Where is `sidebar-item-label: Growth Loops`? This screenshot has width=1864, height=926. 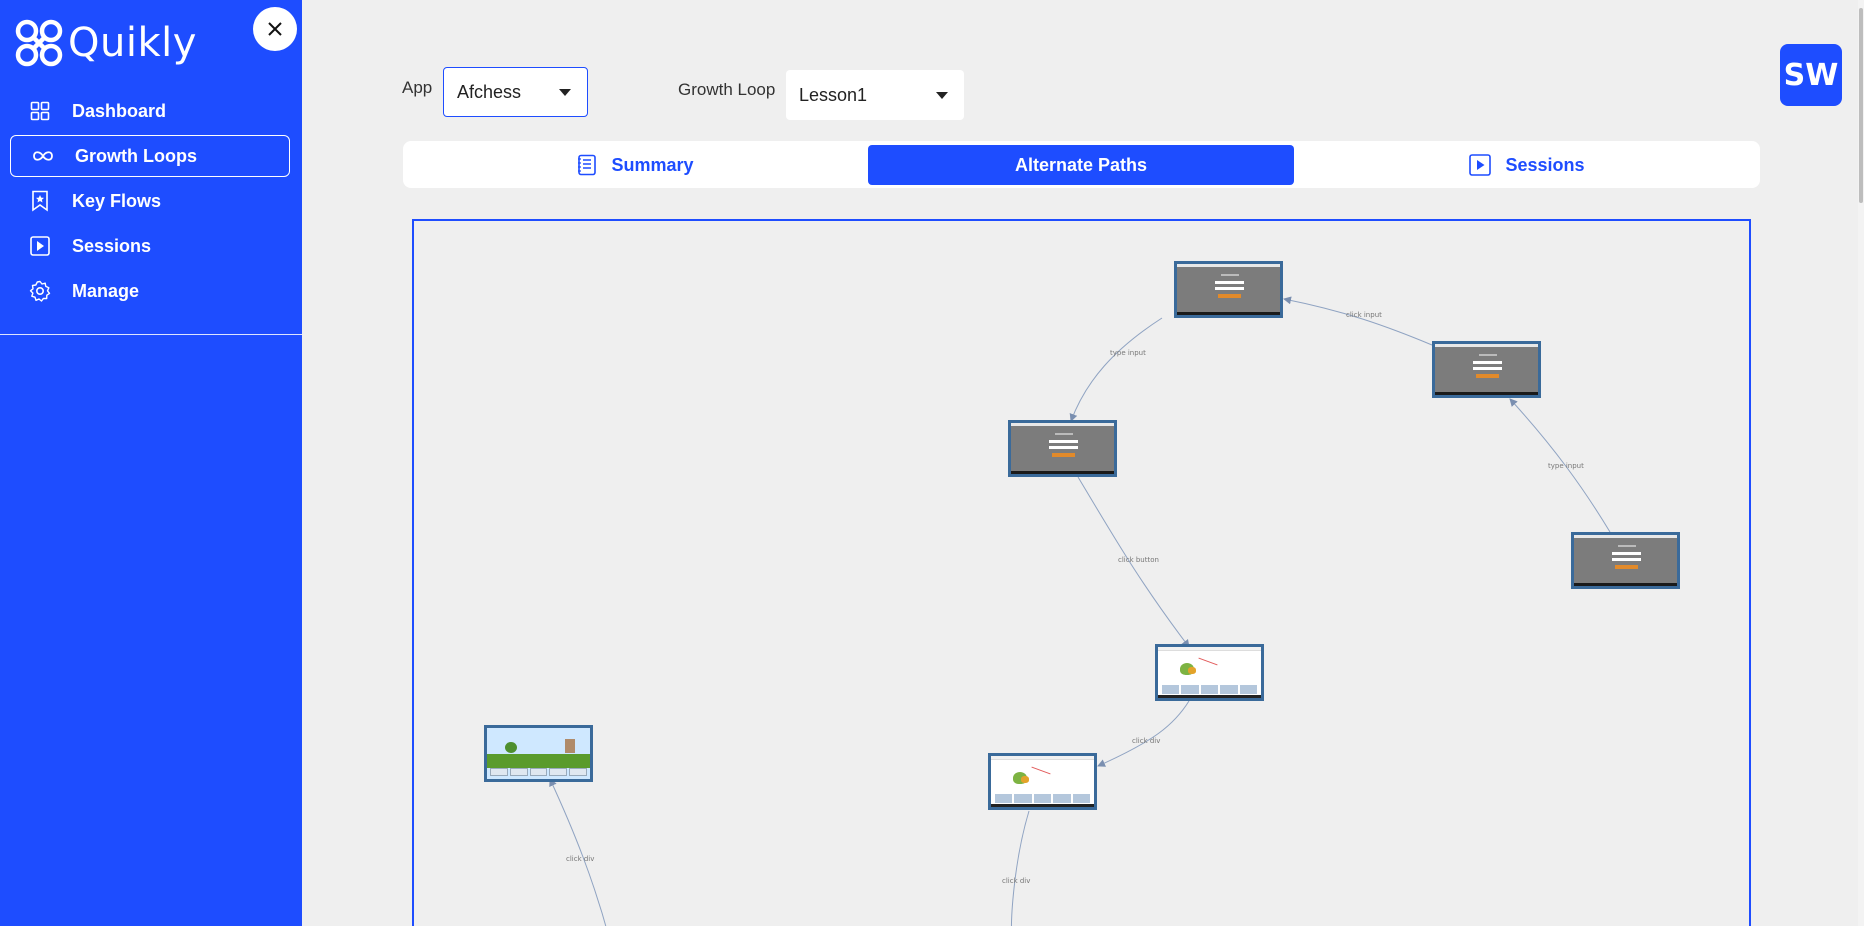 sidebar-item-label: Growth Loops is located at coordinates (136, 155).